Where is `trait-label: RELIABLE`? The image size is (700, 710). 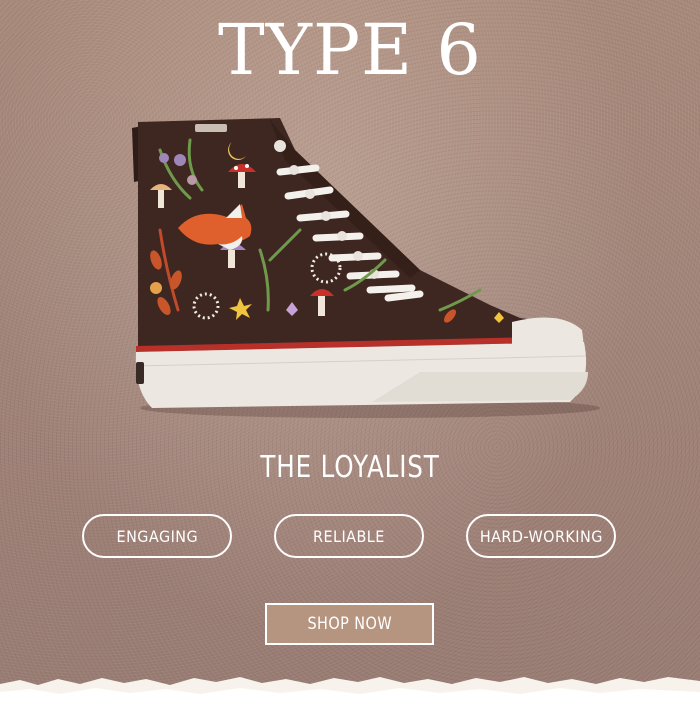
trait-label: RELIABLE is located at coordinates (349, 536).